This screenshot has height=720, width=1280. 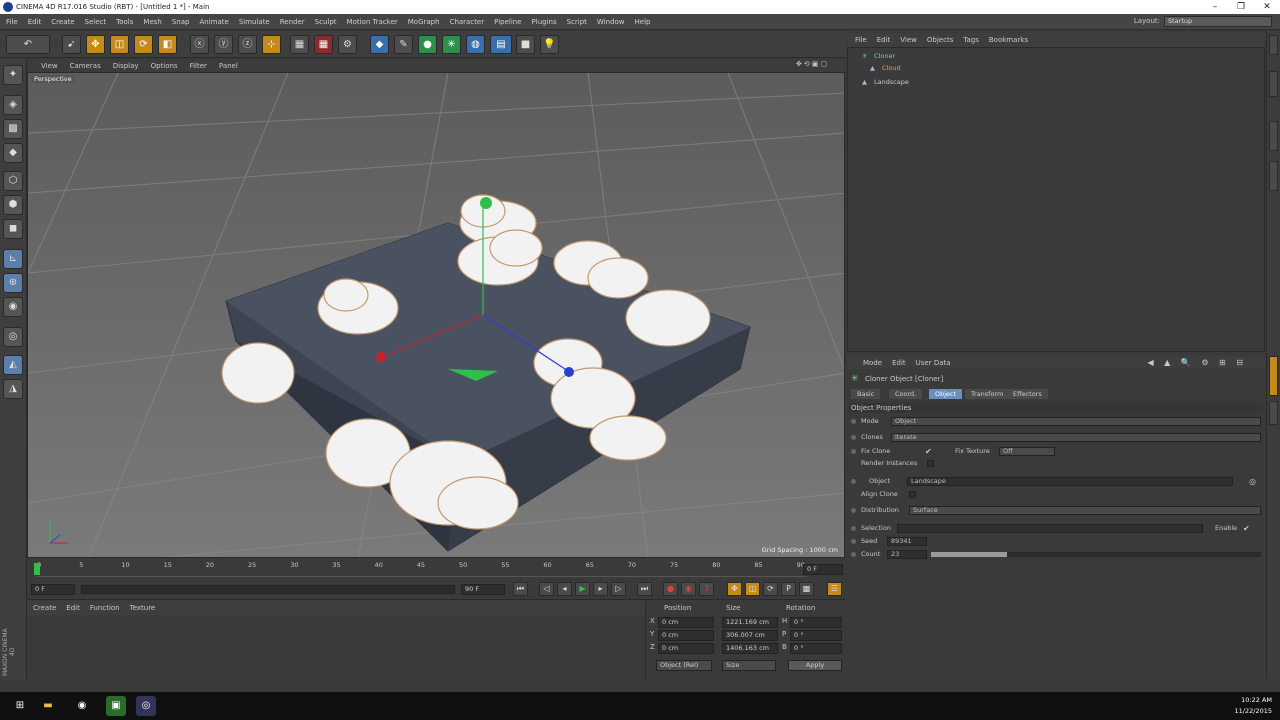 I want to click on start-frame-field: 0 F, so click(x=53, y=589).